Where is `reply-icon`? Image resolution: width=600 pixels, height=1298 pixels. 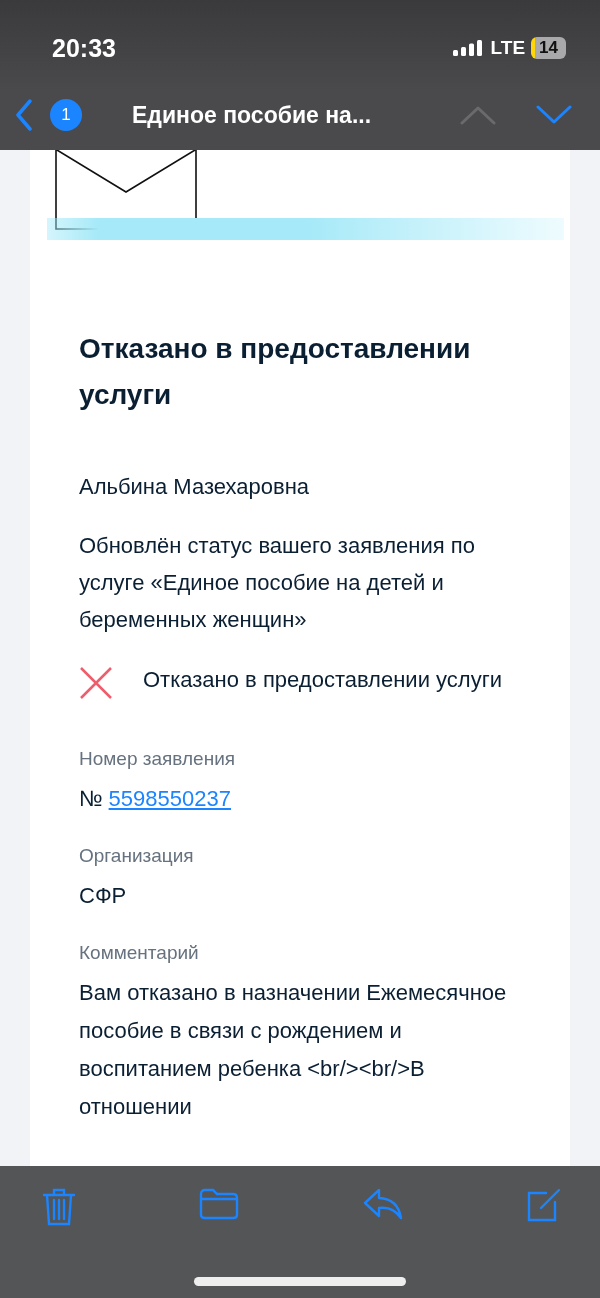
reply-icon is located at coordinates (382, 1204).